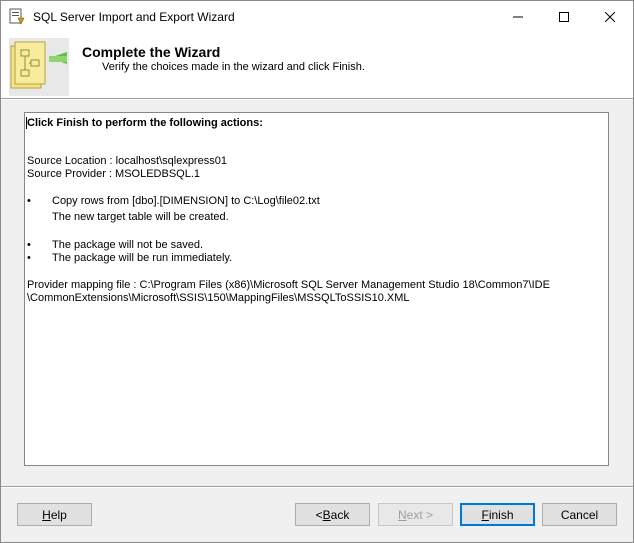 Image resolution: width=634 pixels, height=543 pixels. I want to click on source-provider: Source Provider : MSOLEDBSQL.1, so click(114, 174).